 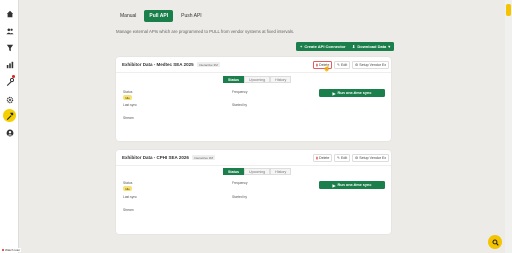 What do you see at coordinates (389, 46) in the screenshot?
I see `chevron-down-icon: ▾` at bounding box center [389, 46].